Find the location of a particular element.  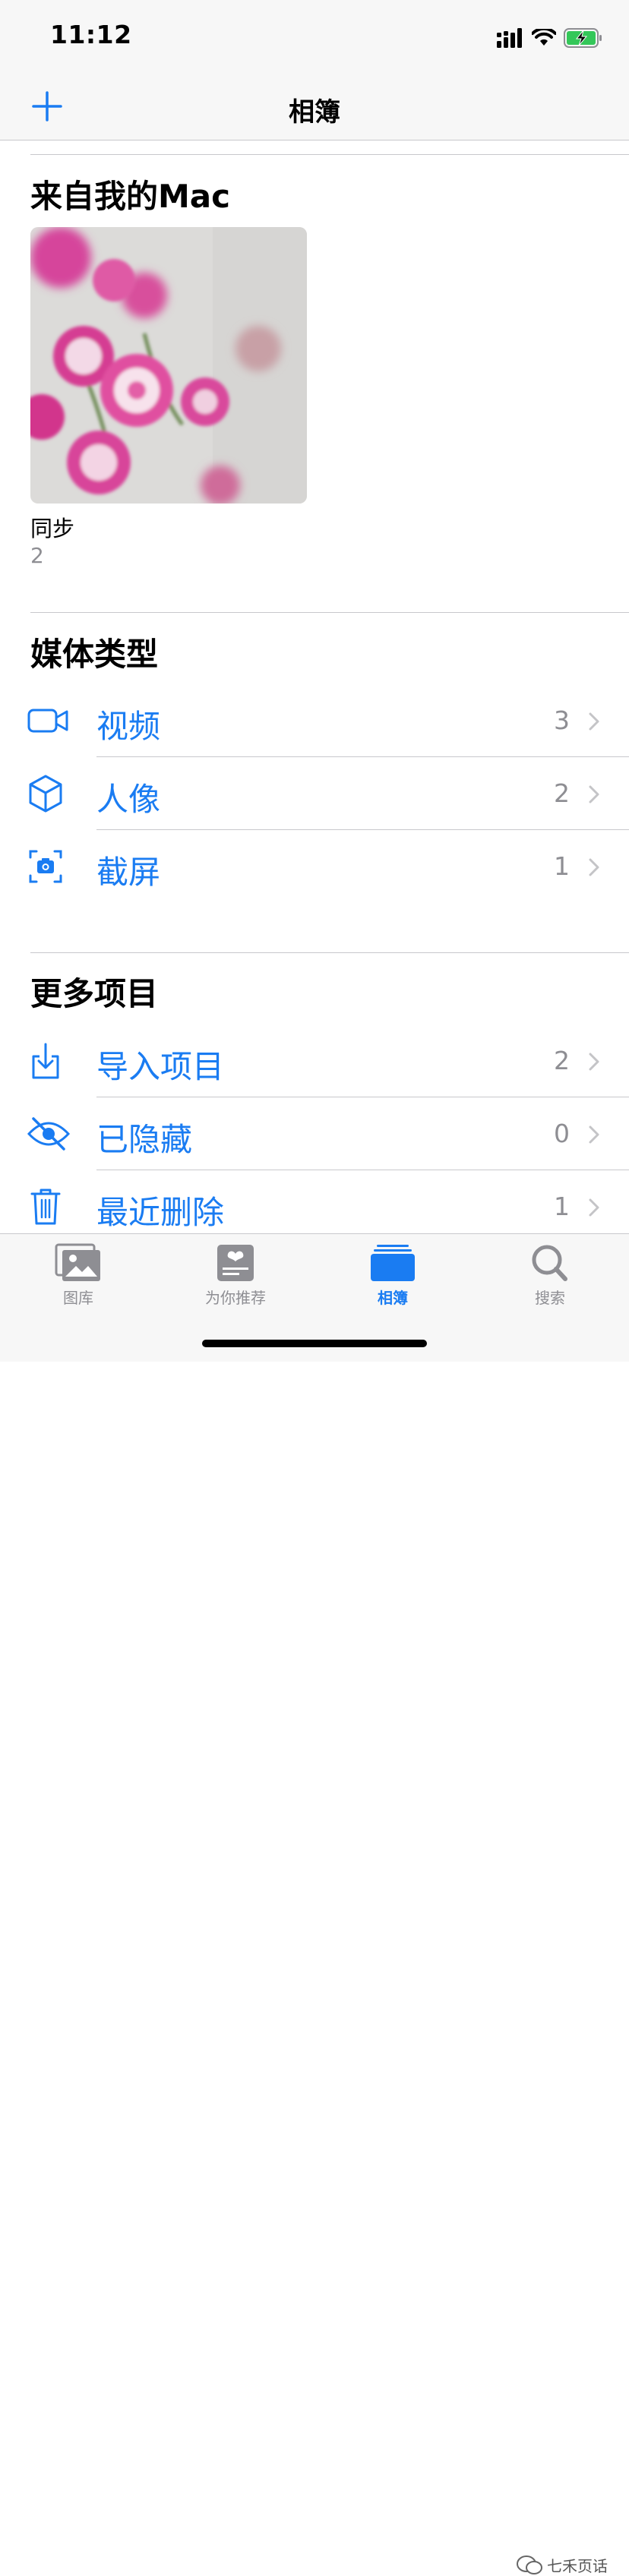

watermark-text: 七禾页话 is located at coordinates (577, 2566).